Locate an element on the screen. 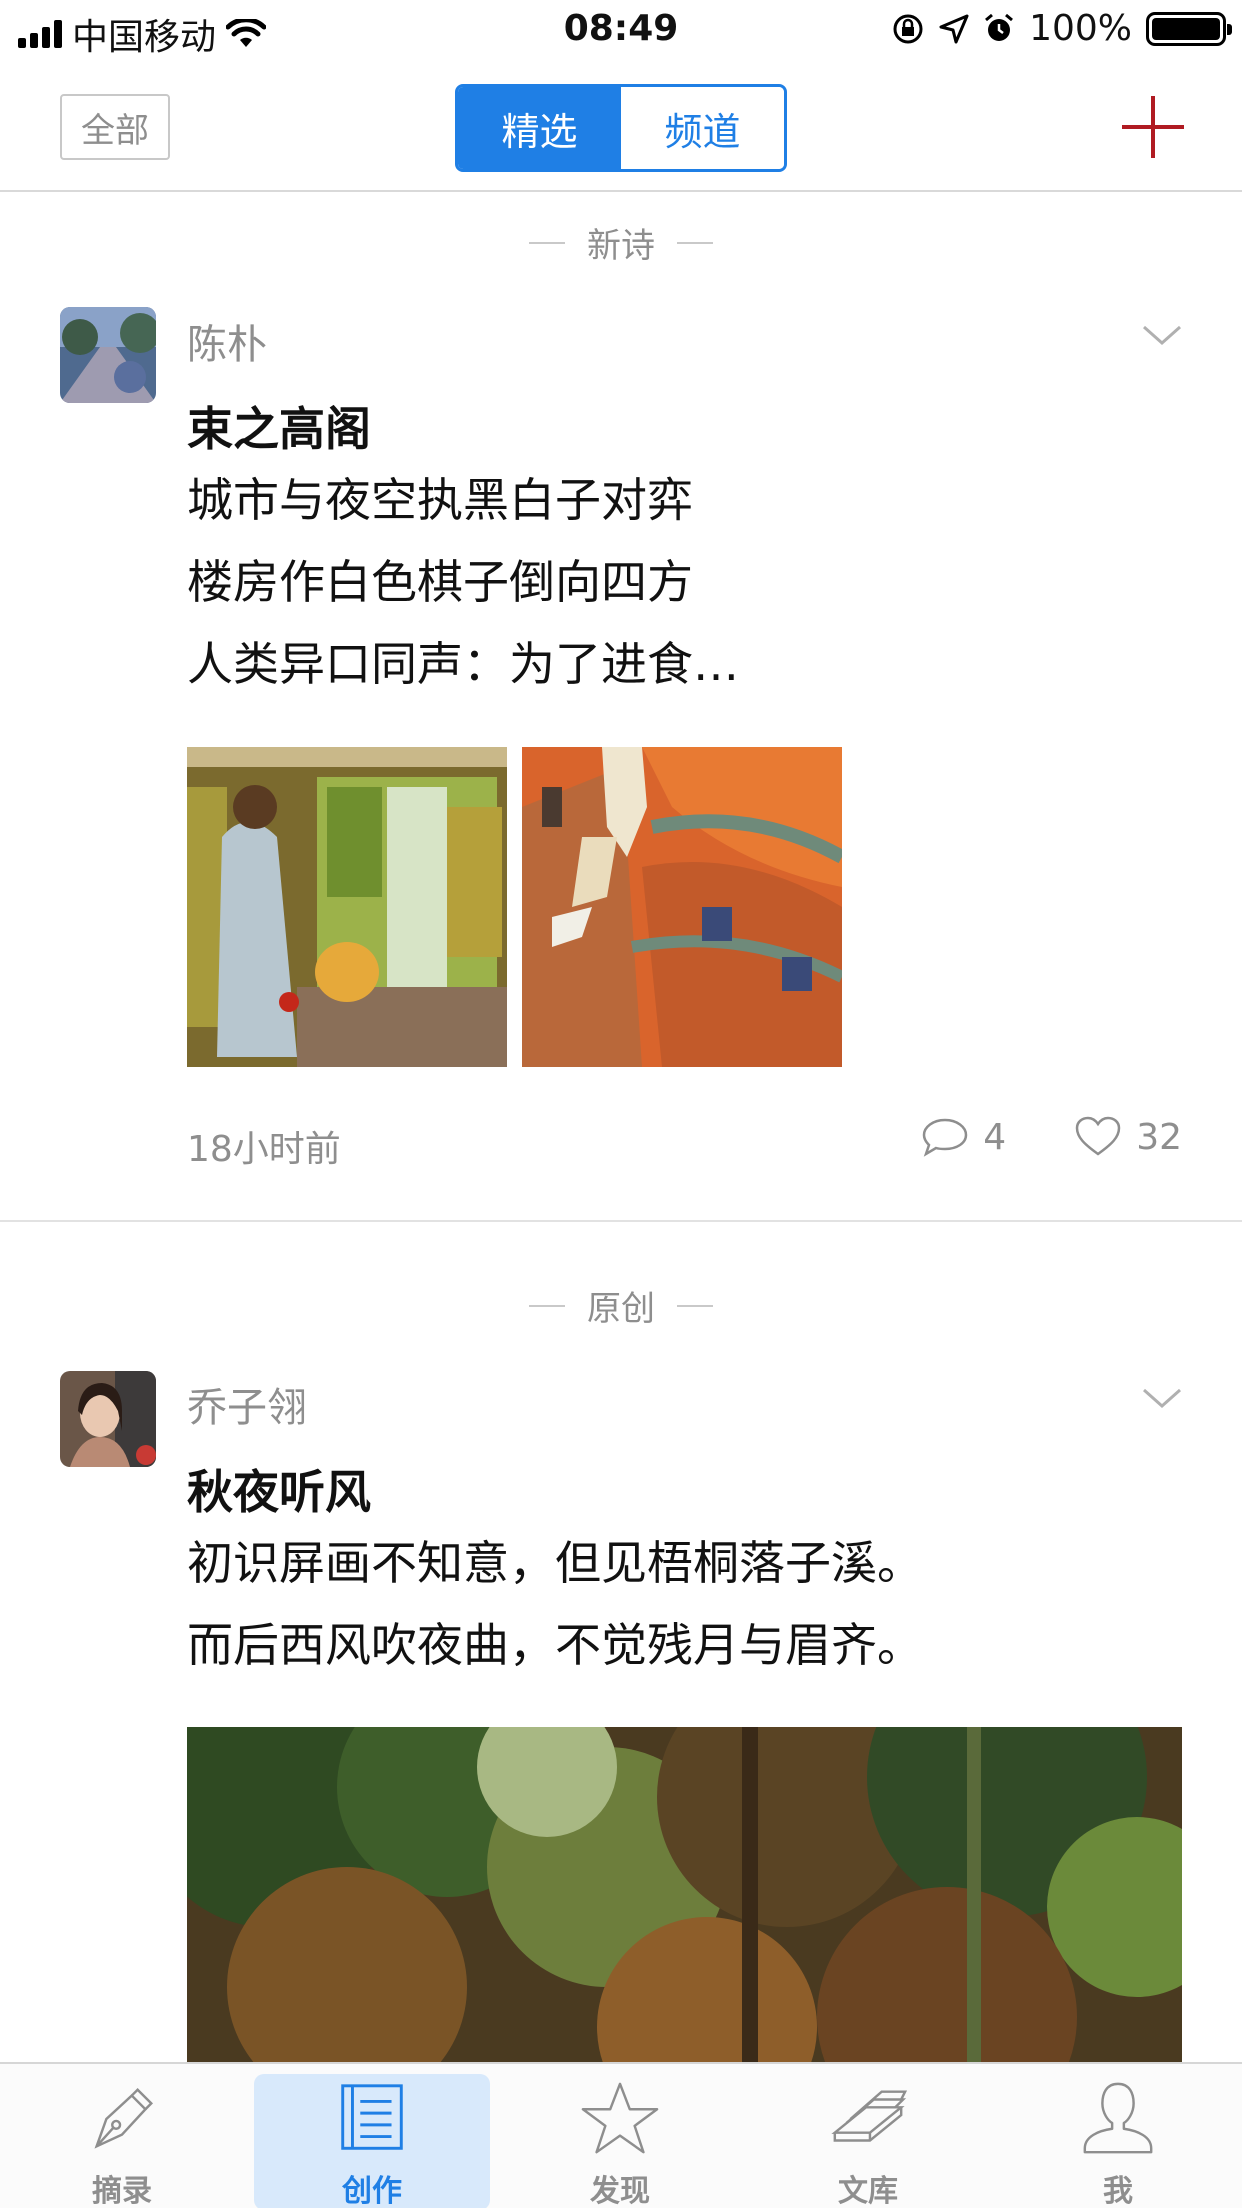 The width and height of the screenshot is (1242, 2208). tab-me: 我 is located at coordinates (1118, 2136).